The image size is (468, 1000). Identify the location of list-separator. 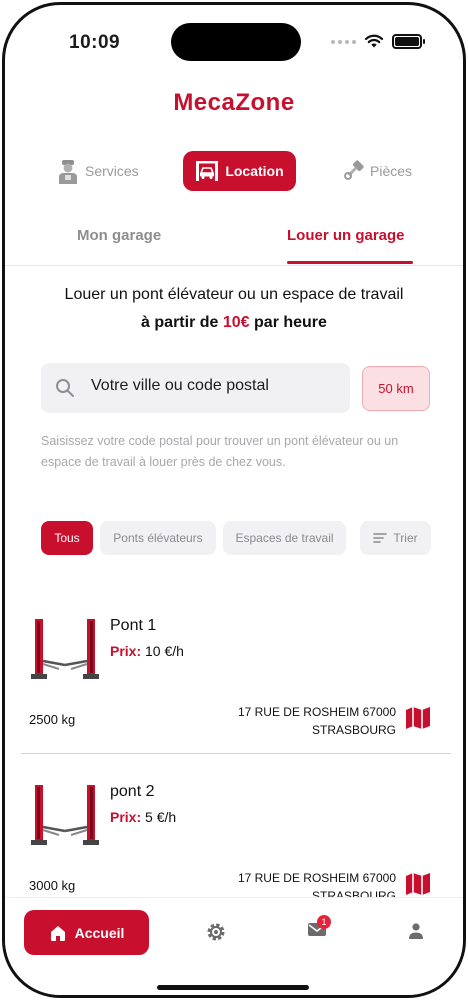
(236, 753).